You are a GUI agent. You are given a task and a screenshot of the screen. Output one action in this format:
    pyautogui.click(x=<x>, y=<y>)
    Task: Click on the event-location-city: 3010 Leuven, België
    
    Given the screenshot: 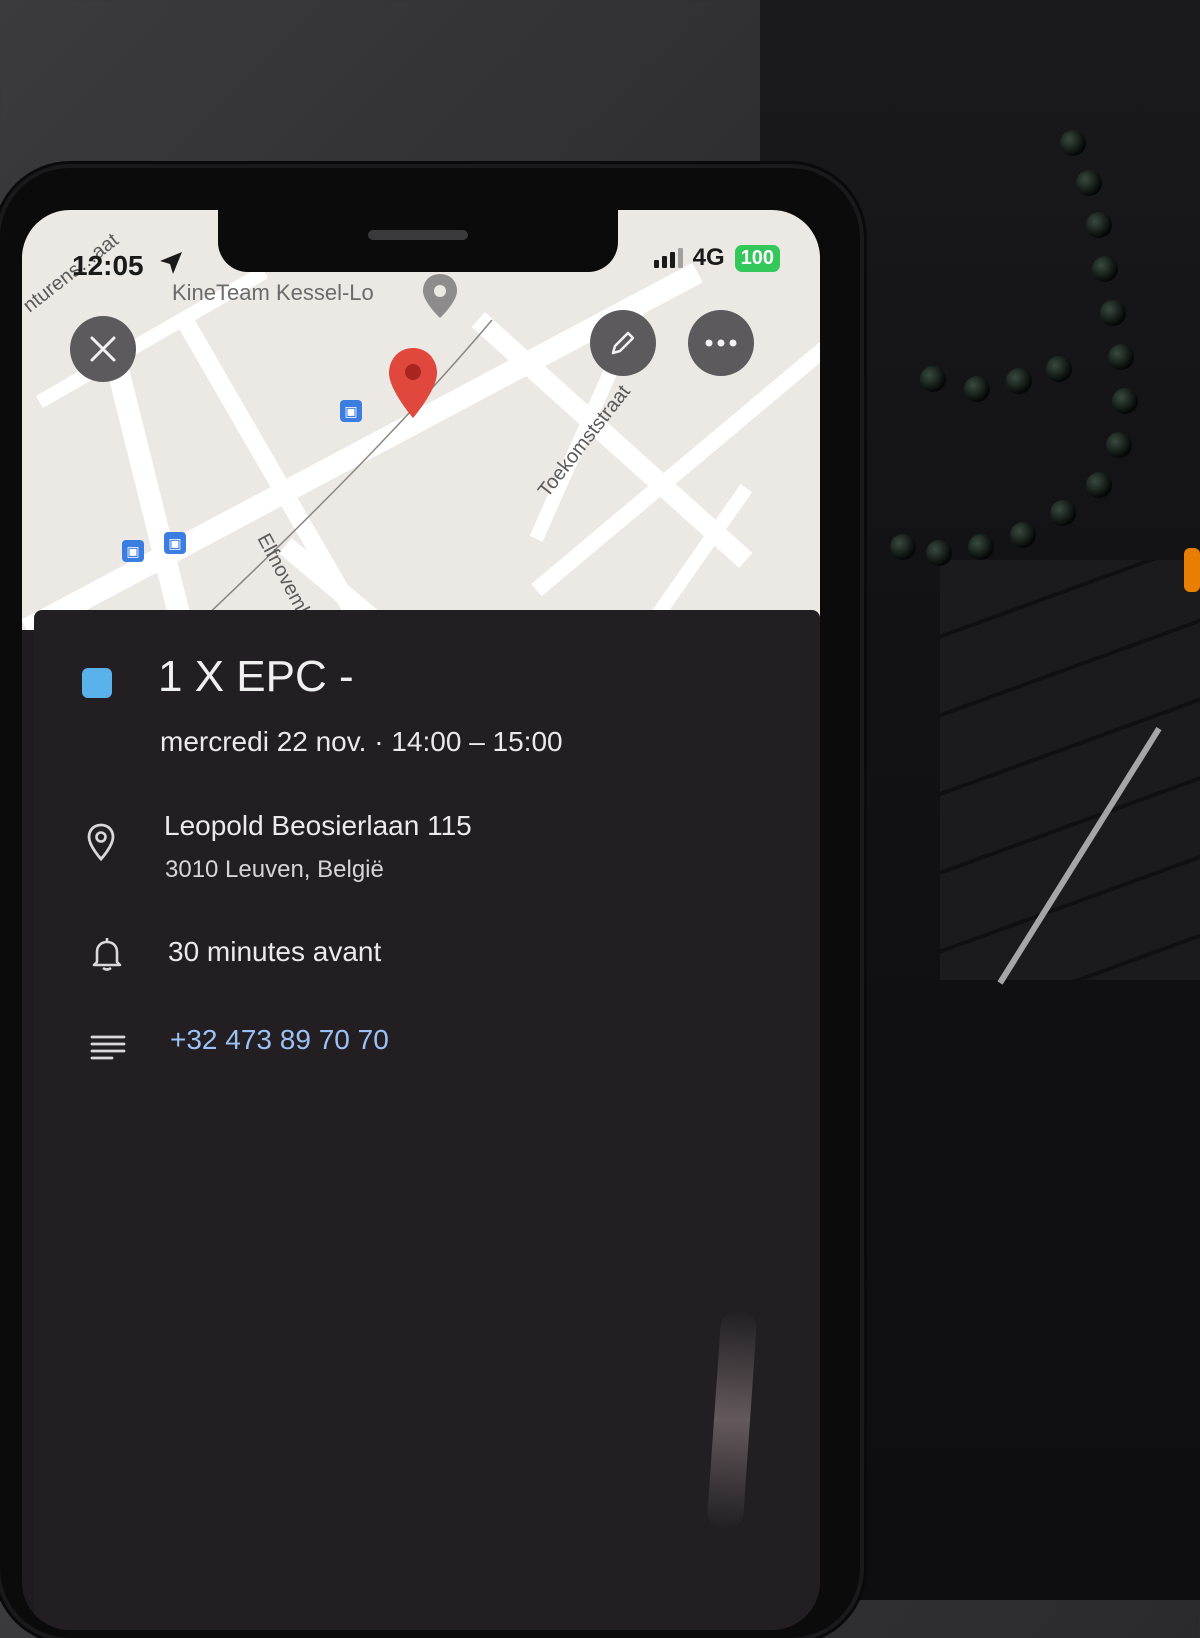 What is the action you would take?
    pyautogui.click(x=274, y=870)
    